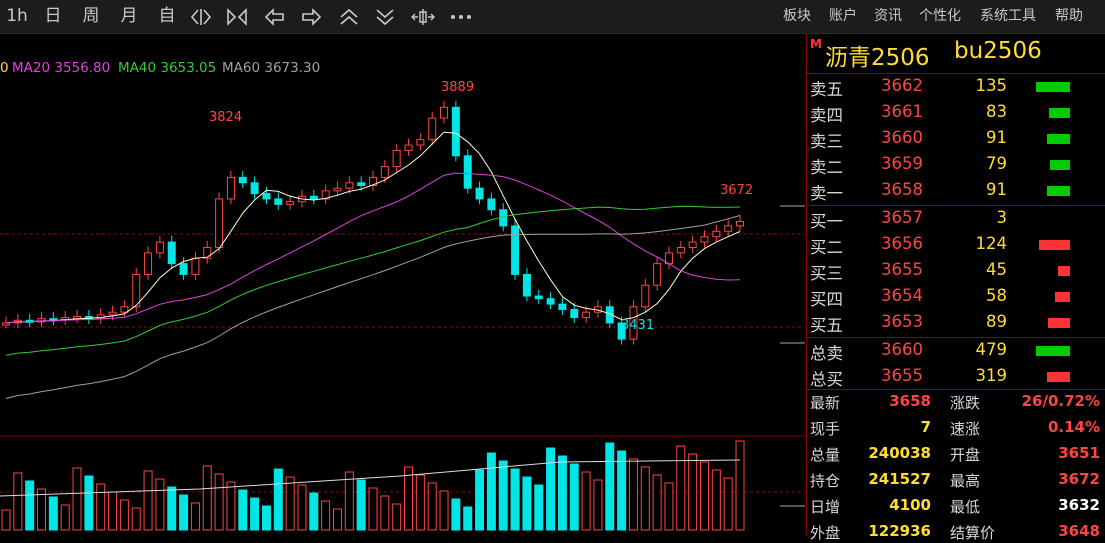 The image size is (1105, 543). Describe the element at coordinates (956, 378) in the screenshot. I see `total-buy-row: 总买 3655 319` at that location.